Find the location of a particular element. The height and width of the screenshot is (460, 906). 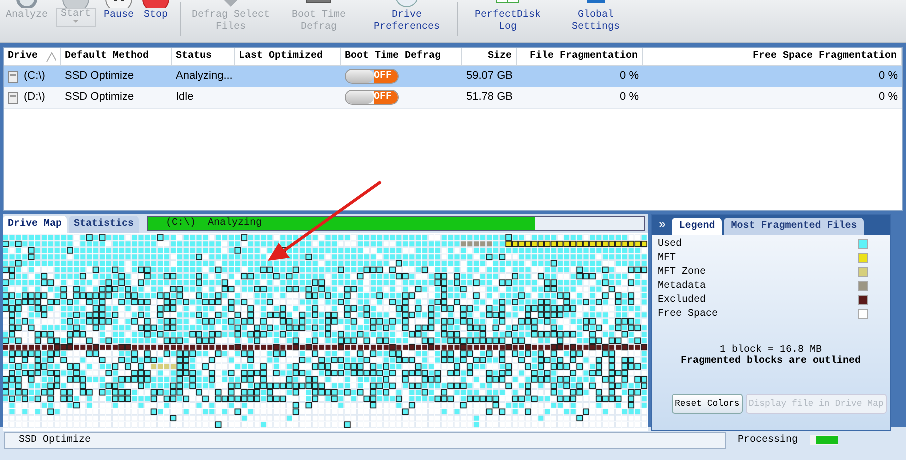

progress-label: (C:\) Analyzing is located at coordinates (214, 223).